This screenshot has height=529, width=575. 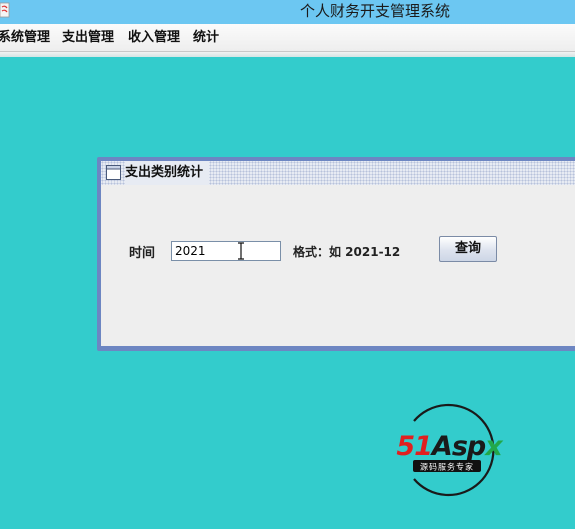 I want to click on dialog-title: 支出类别统计, so click(x=167, y=173).